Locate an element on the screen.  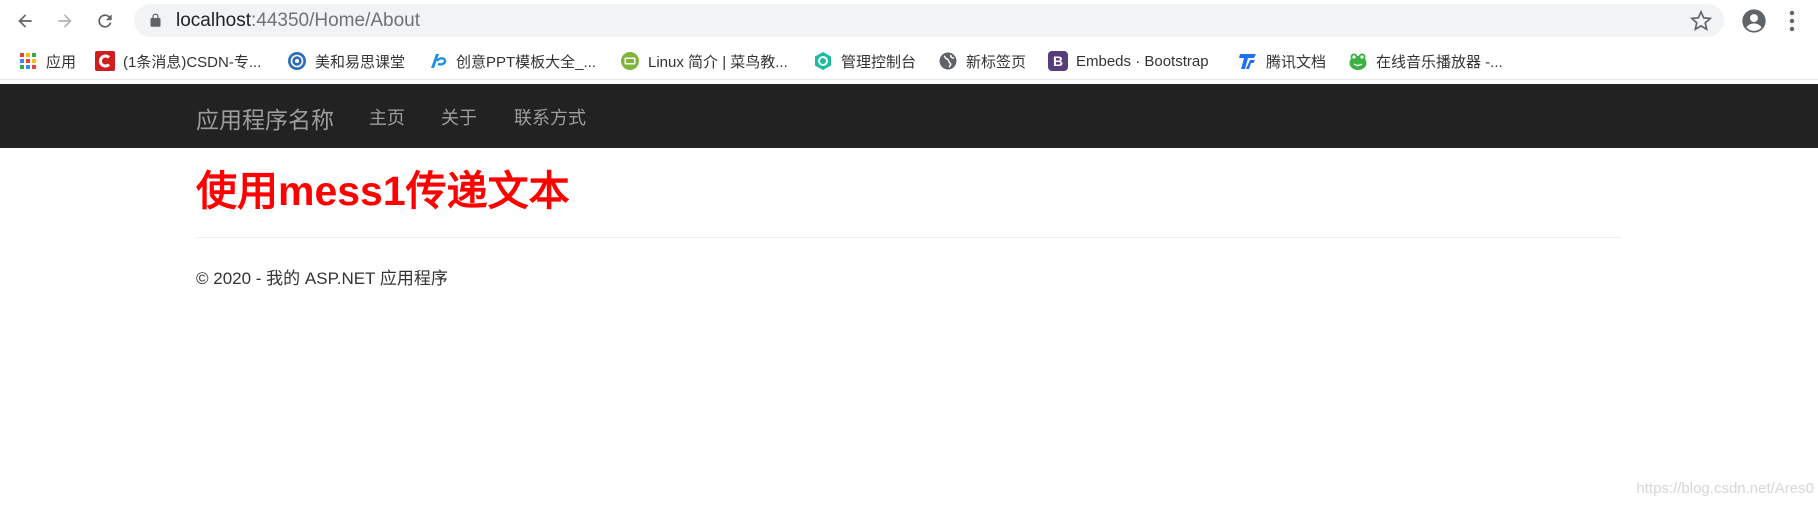
address-bar: localhost:44350/Home/About is located at coordinates (929, 20).